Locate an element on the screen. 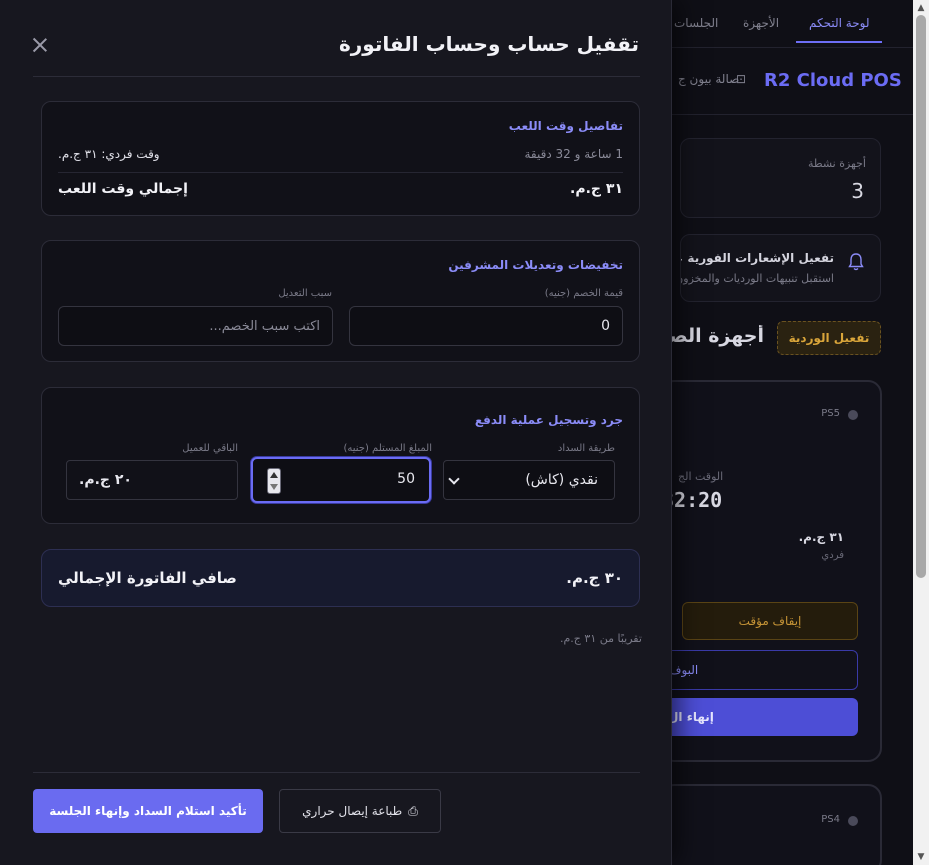 Image resolution: width=929 pixels, height=865 pixels. pause-button: إيقاف مؤقت is located at coordinates (770, 621).